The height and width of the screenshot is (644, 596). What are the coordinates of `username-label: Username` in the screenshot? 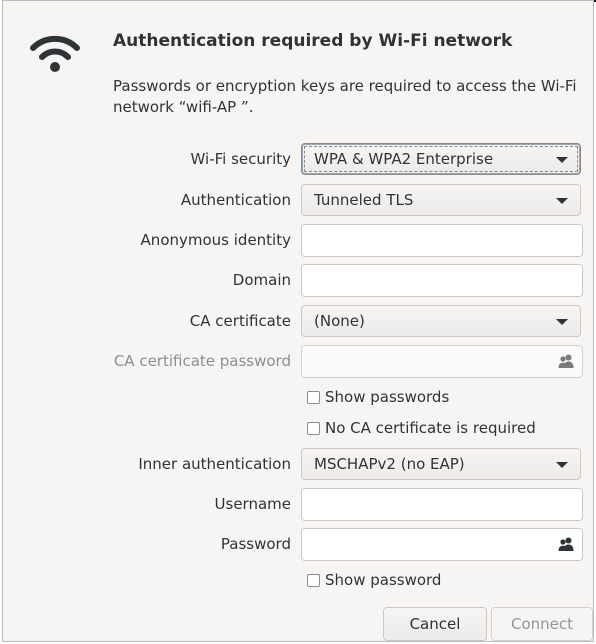 It's located at (252, 504).